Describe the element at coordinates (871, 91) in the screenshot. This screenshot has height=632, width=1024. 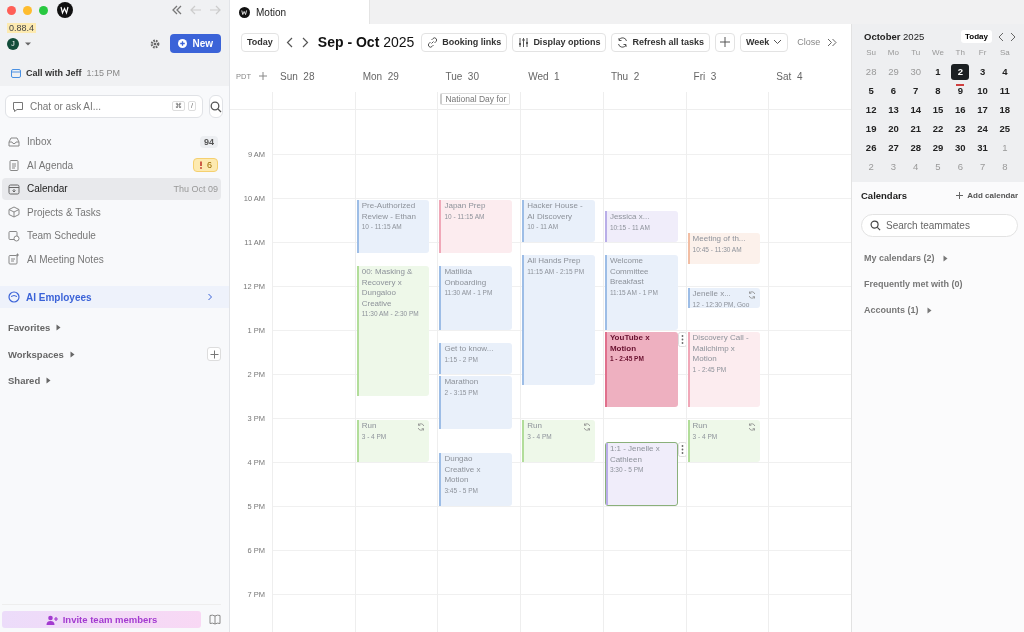
I see `date-cell: 5` at that location.